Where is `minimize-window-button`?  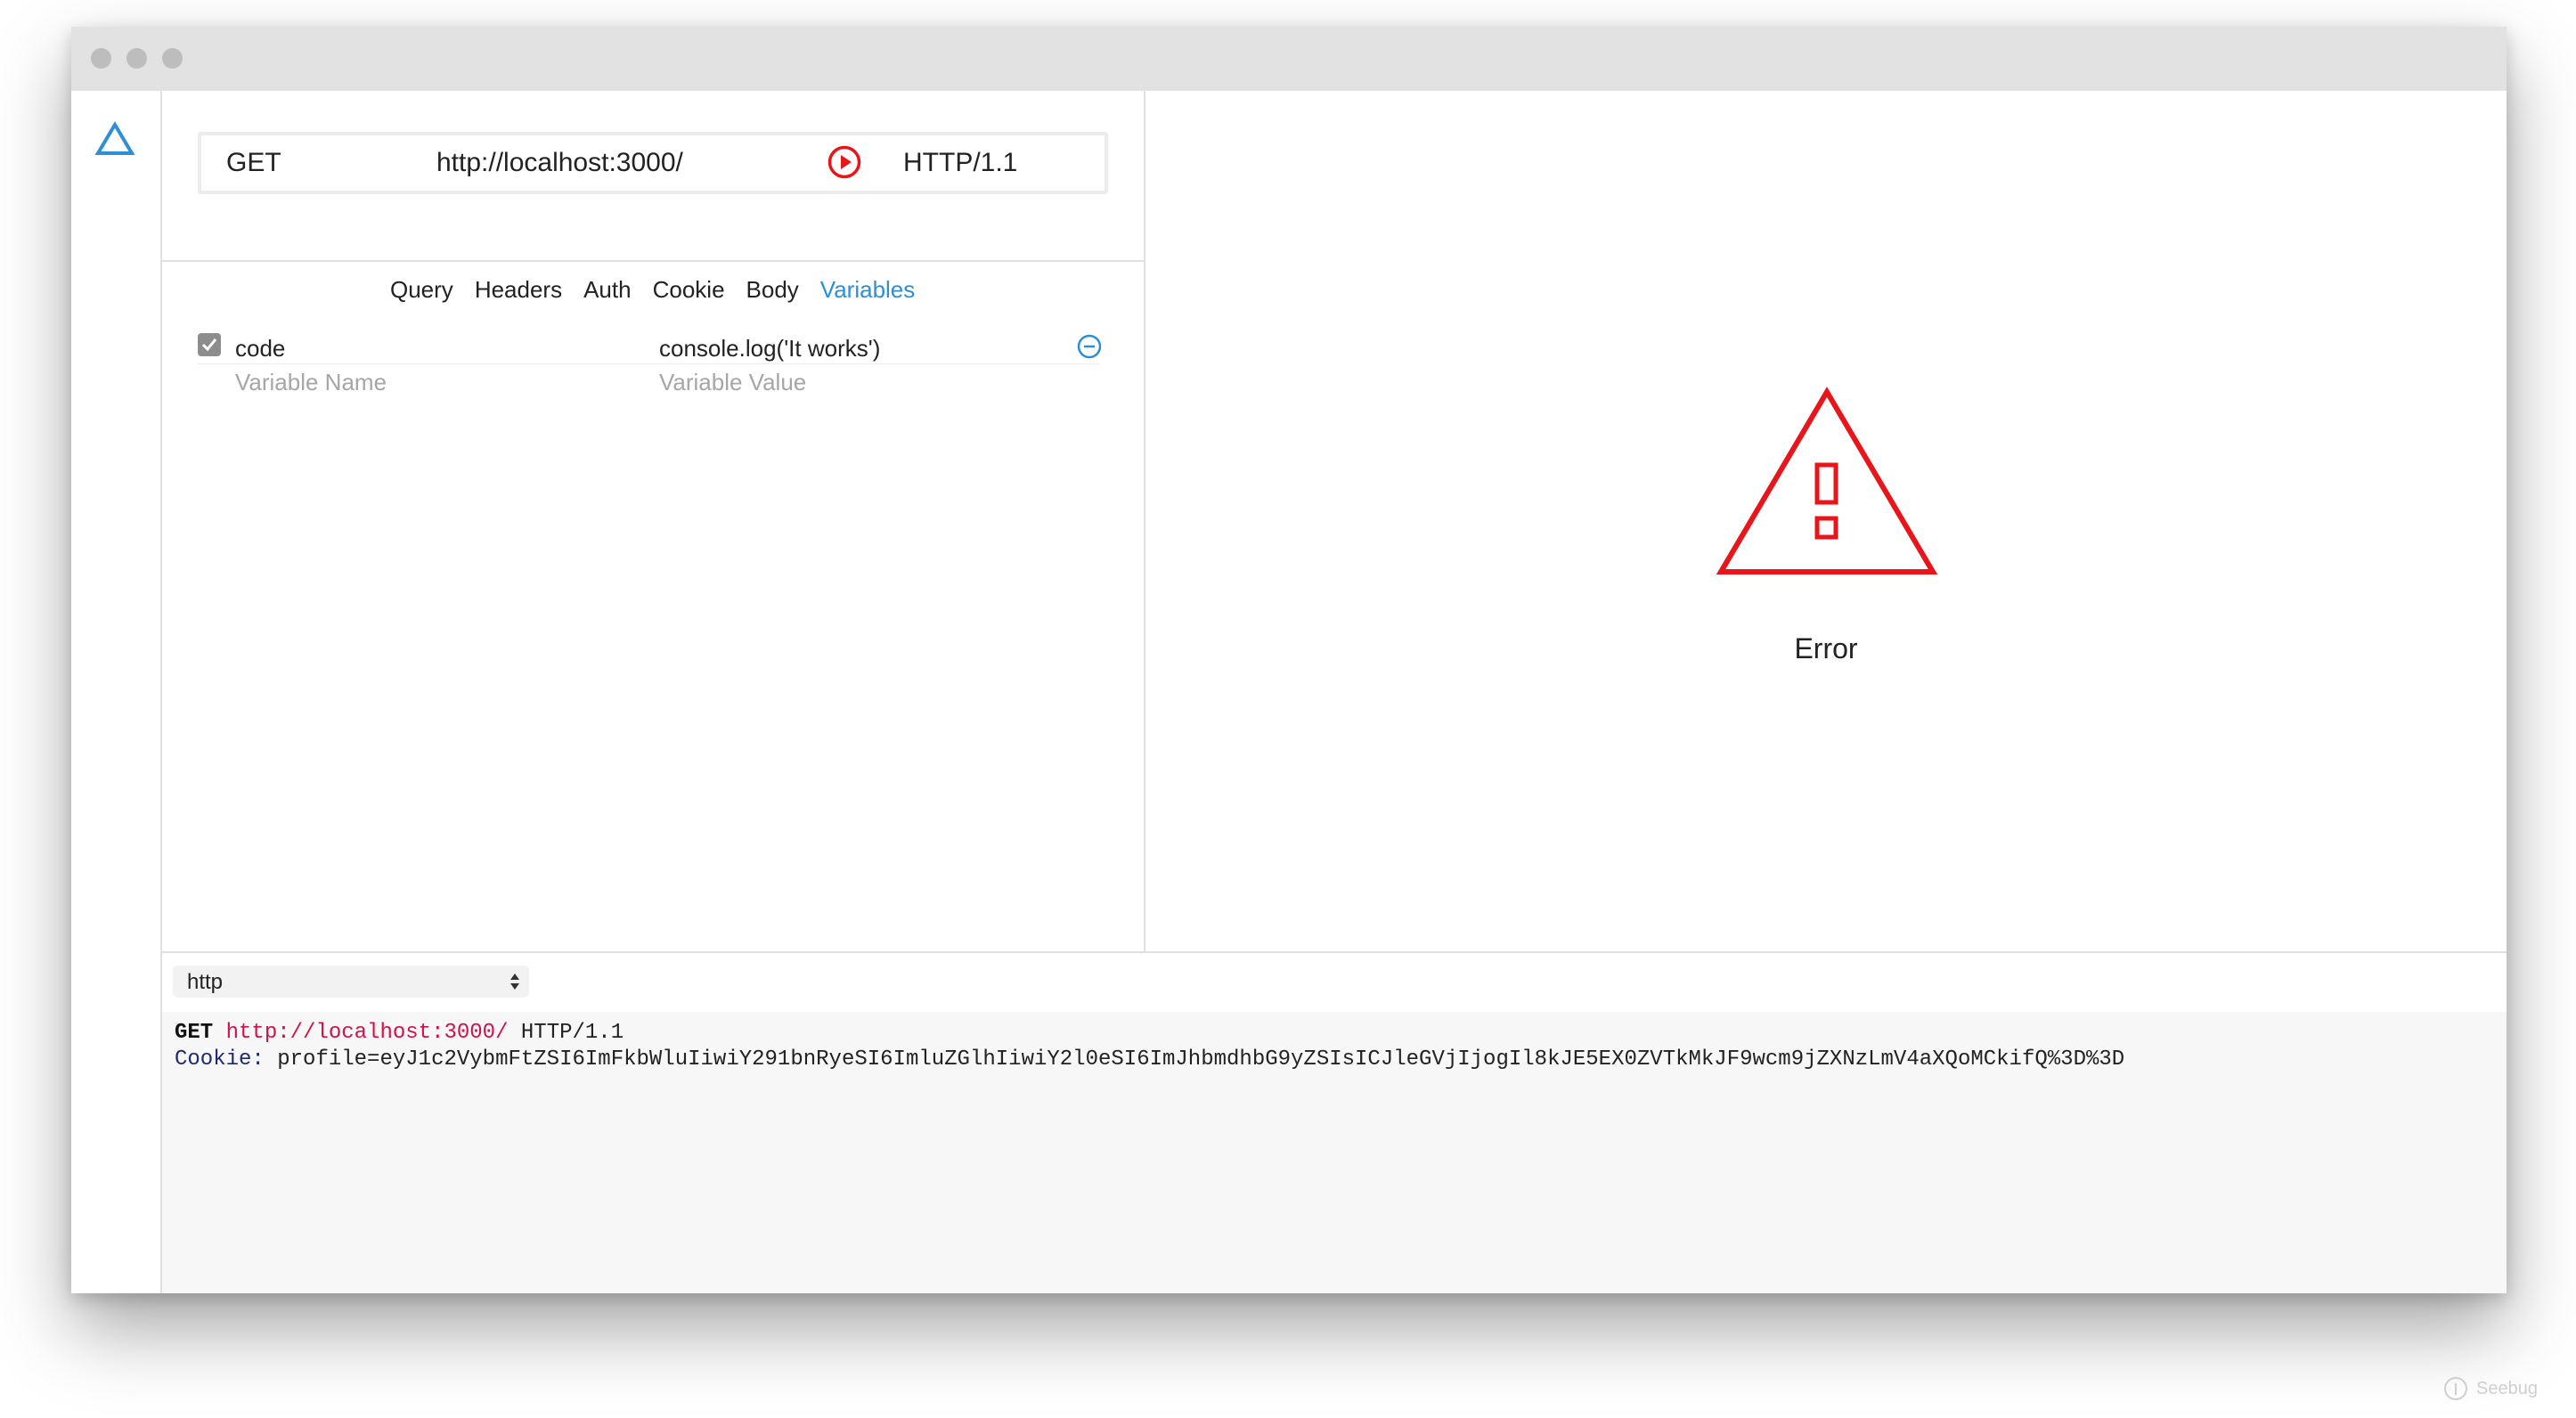
minimize-window-button is located at coordinates (137, 58).